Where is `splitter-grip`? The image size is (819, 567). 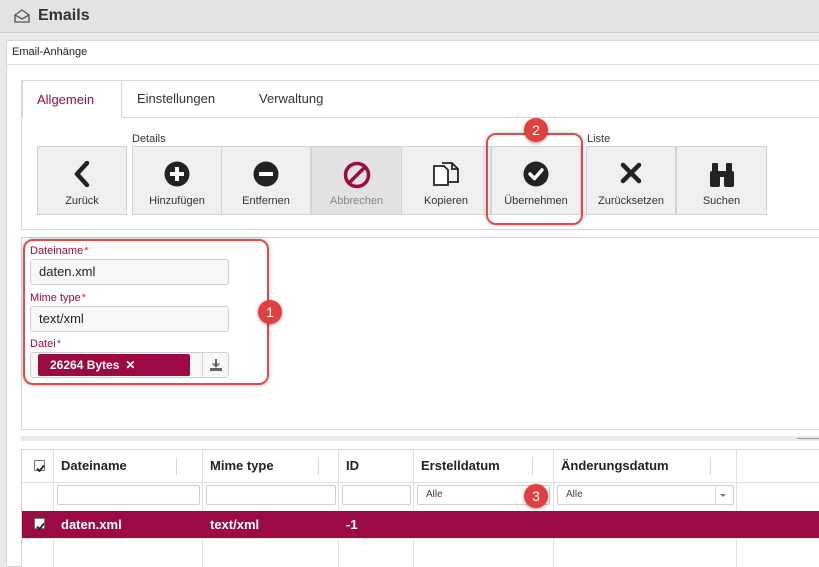 splitter-grip is located at coordinates (808, 438).